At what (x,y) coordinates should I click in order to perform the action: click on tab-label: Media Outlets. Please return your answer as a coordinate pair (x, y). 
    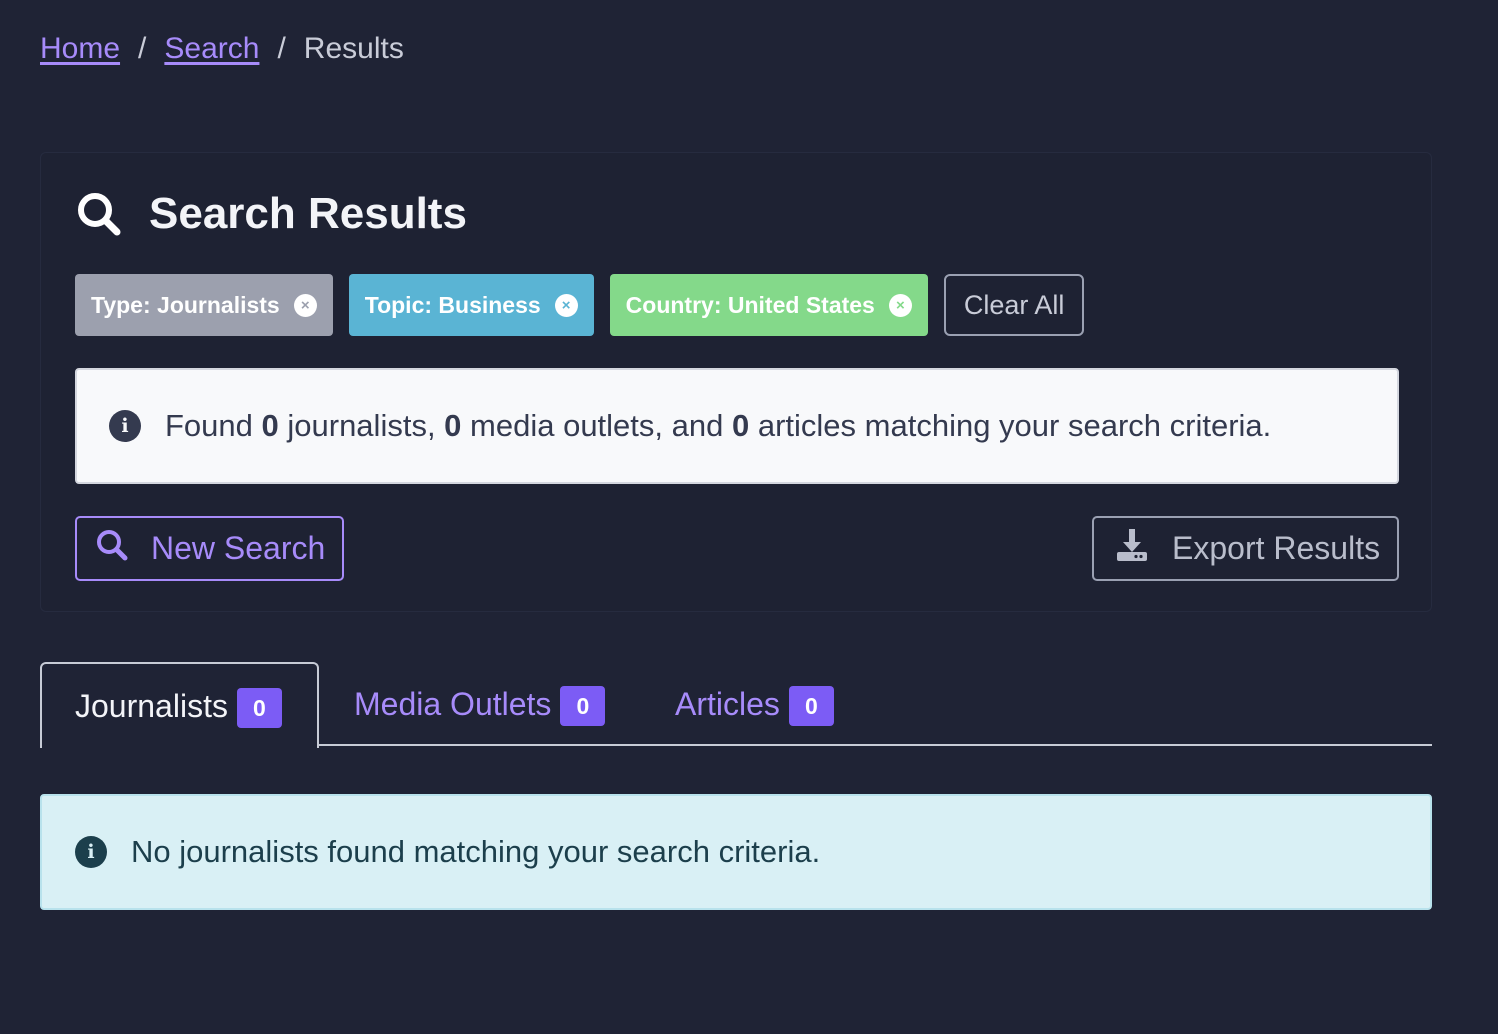
    Looking at the image, I should click on (453, 703).